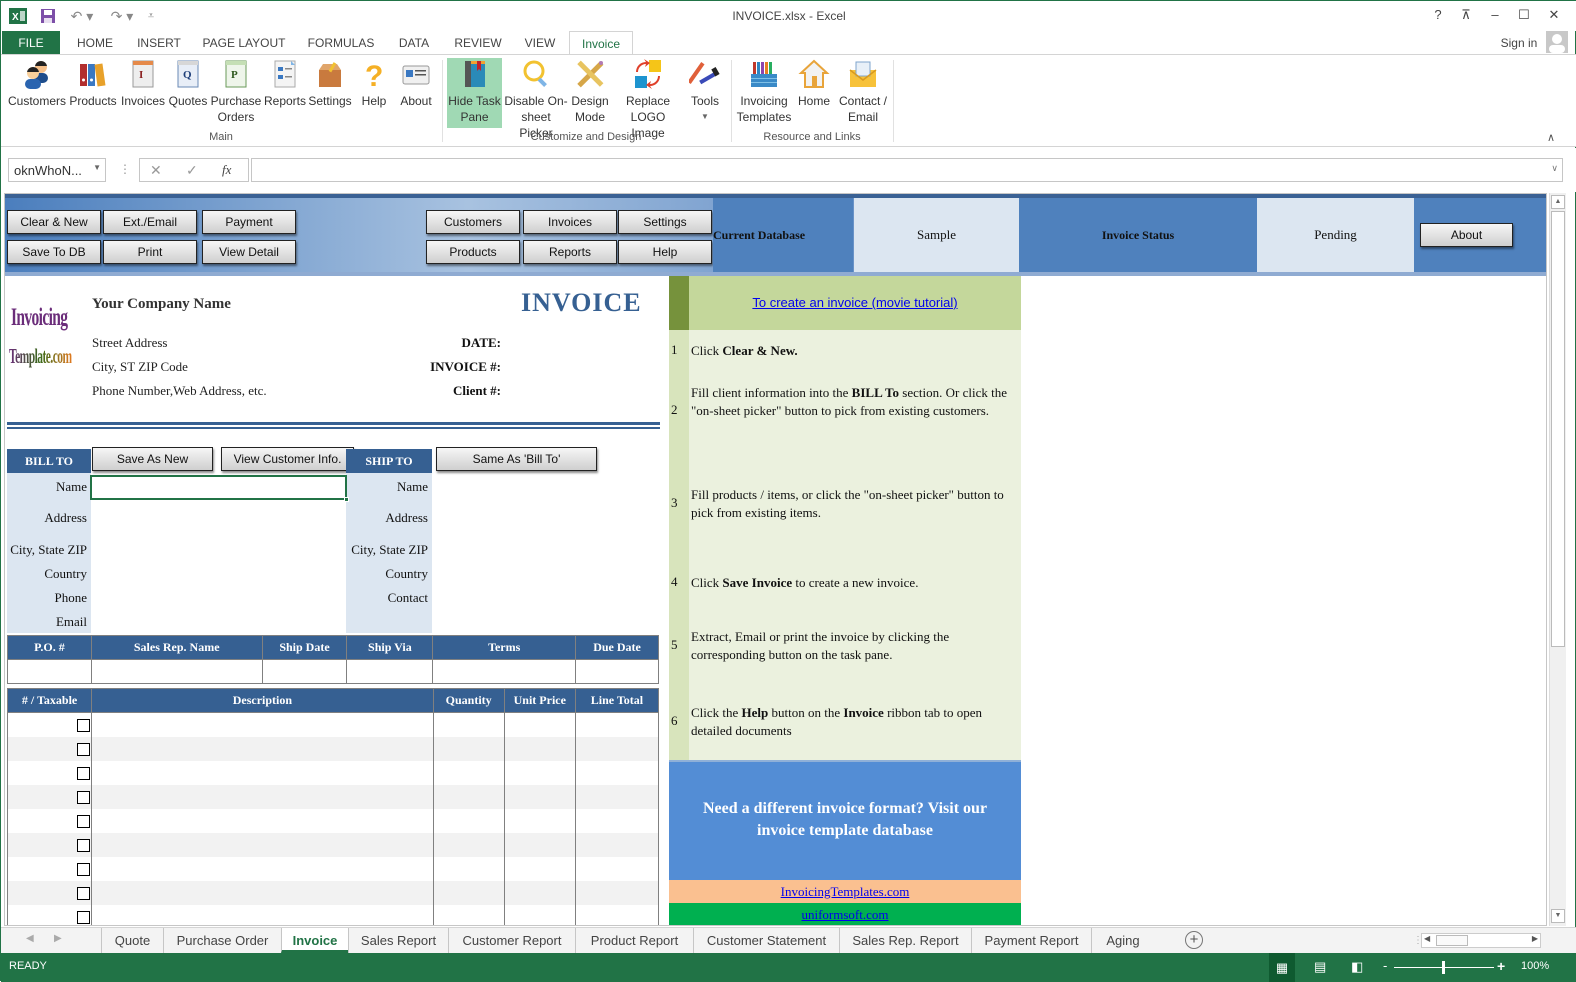 The height and width of the screenshot is (982, 1576). I want to click on add-sheet-icon: +, so click(1194, 940).